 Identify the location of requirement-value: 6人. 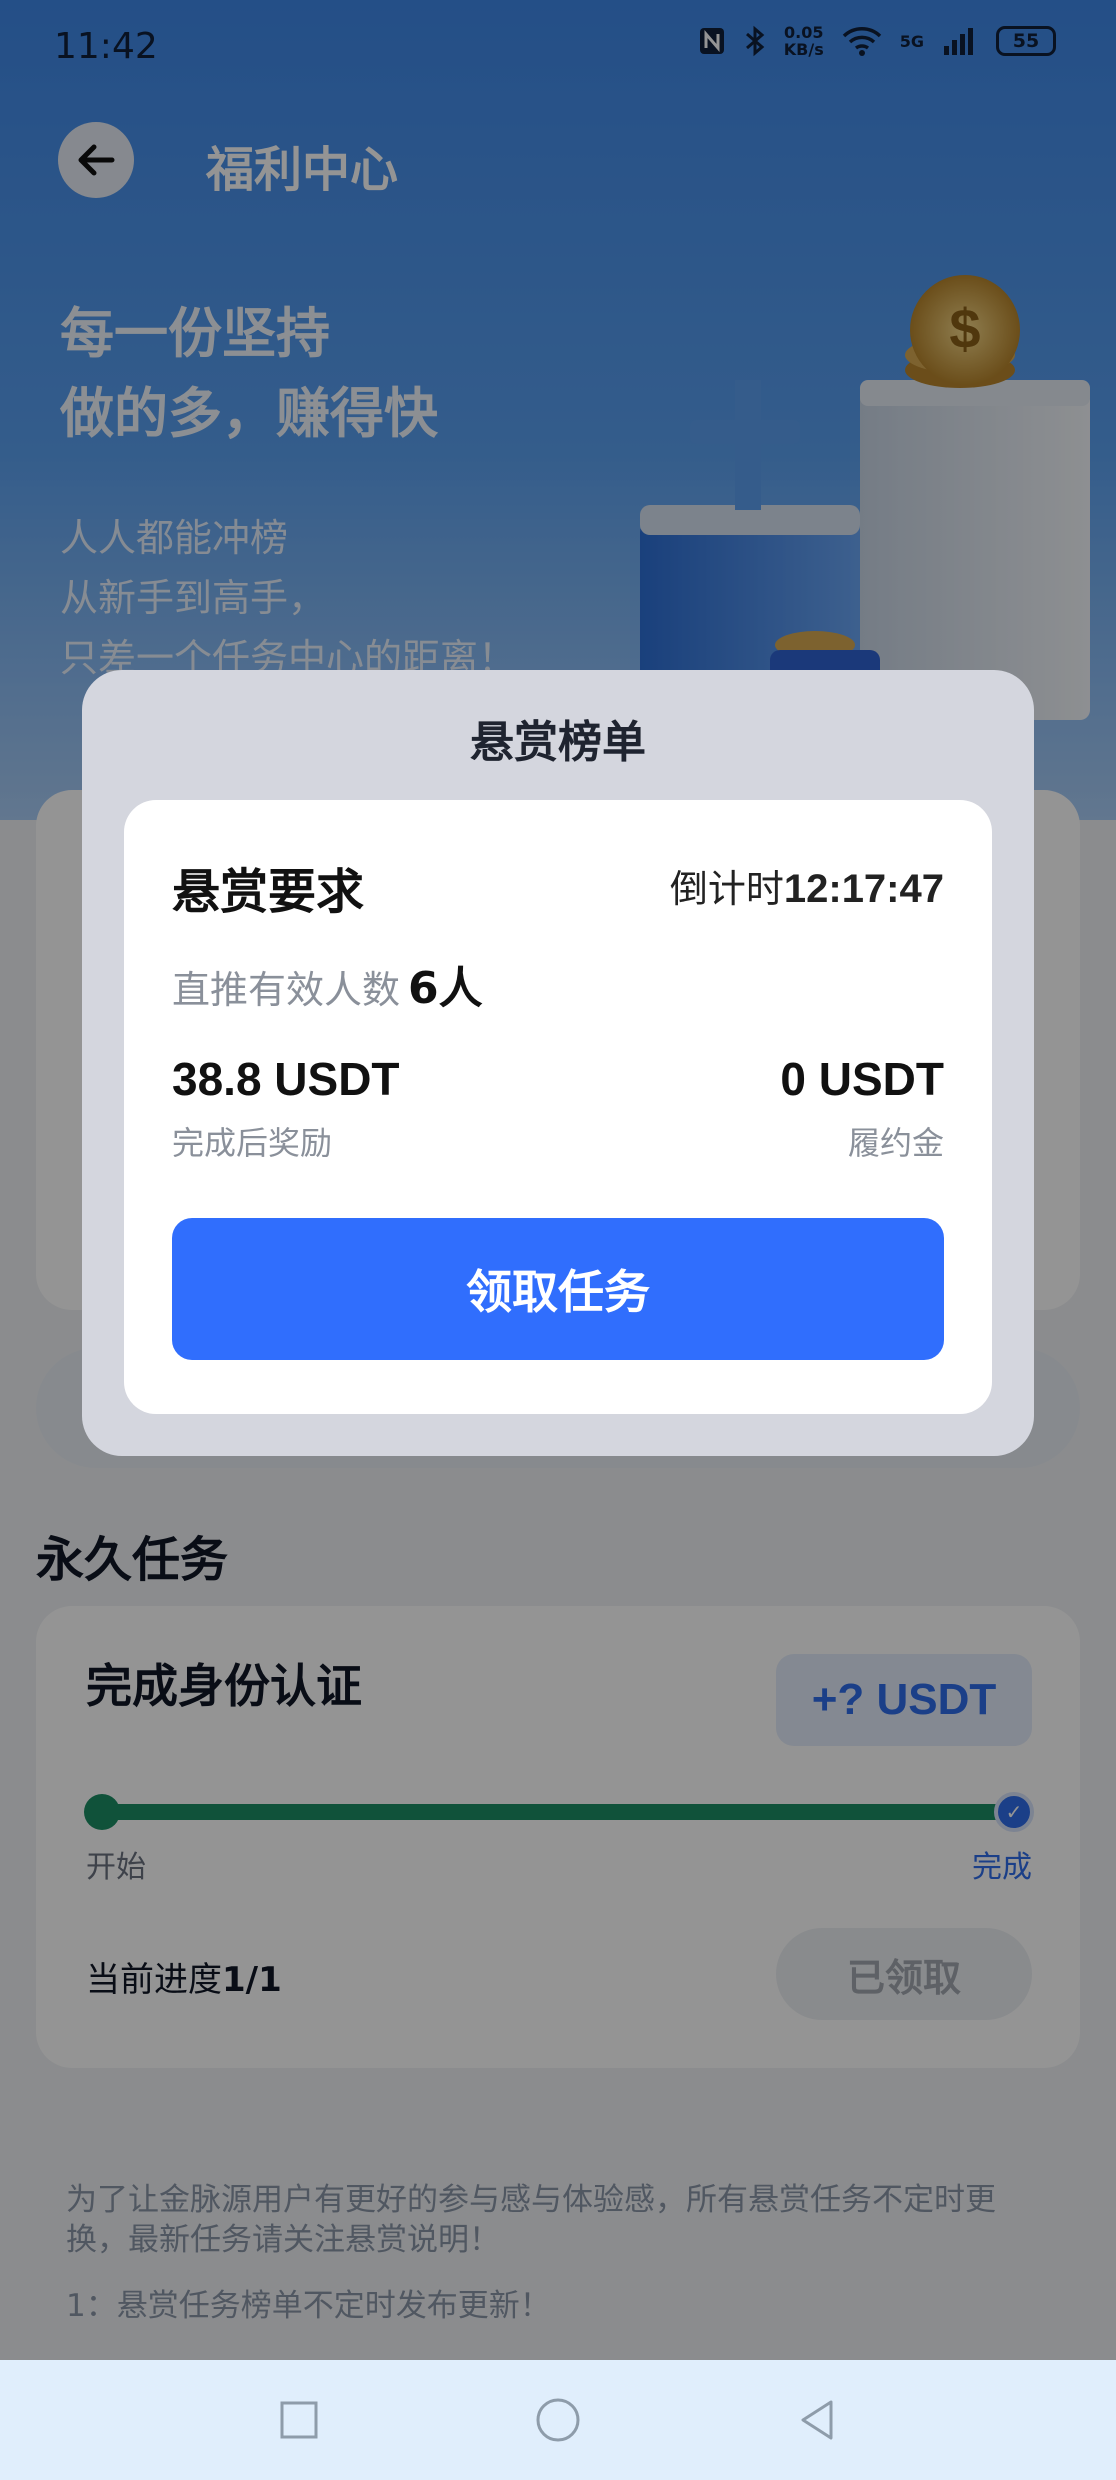
(445, 988).